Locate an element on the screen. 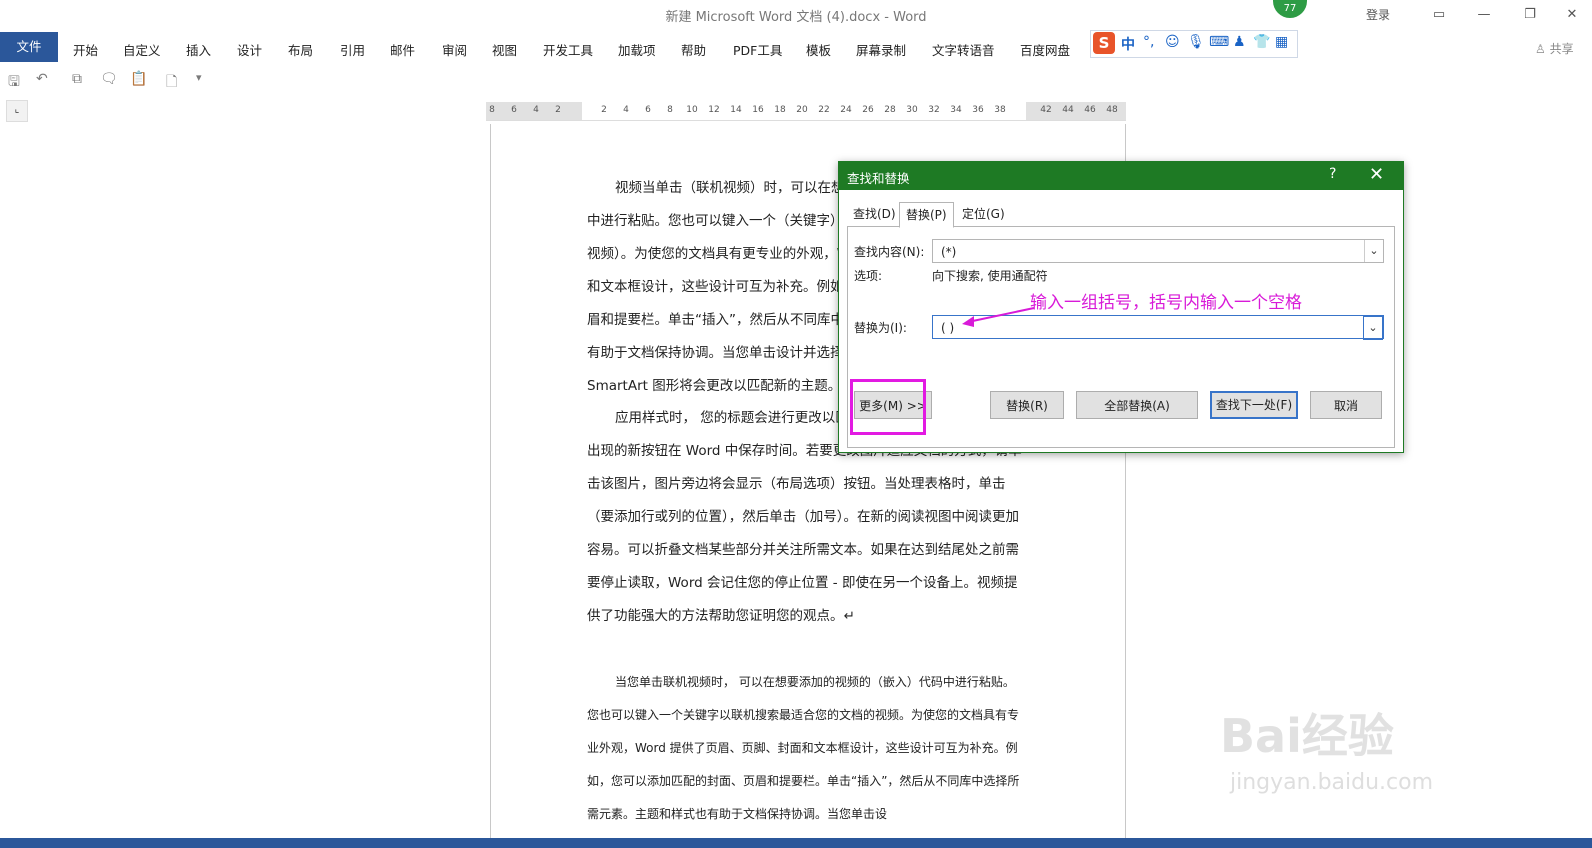  tab-replace: 替换(P) is located at coordinates (926, 215).